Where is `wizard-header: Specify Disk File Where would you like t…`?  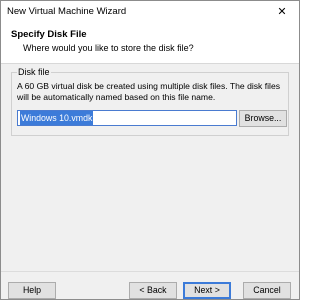 wizard-header: Specify Disk File Where would you like t… is located at coordinates (150, 43).